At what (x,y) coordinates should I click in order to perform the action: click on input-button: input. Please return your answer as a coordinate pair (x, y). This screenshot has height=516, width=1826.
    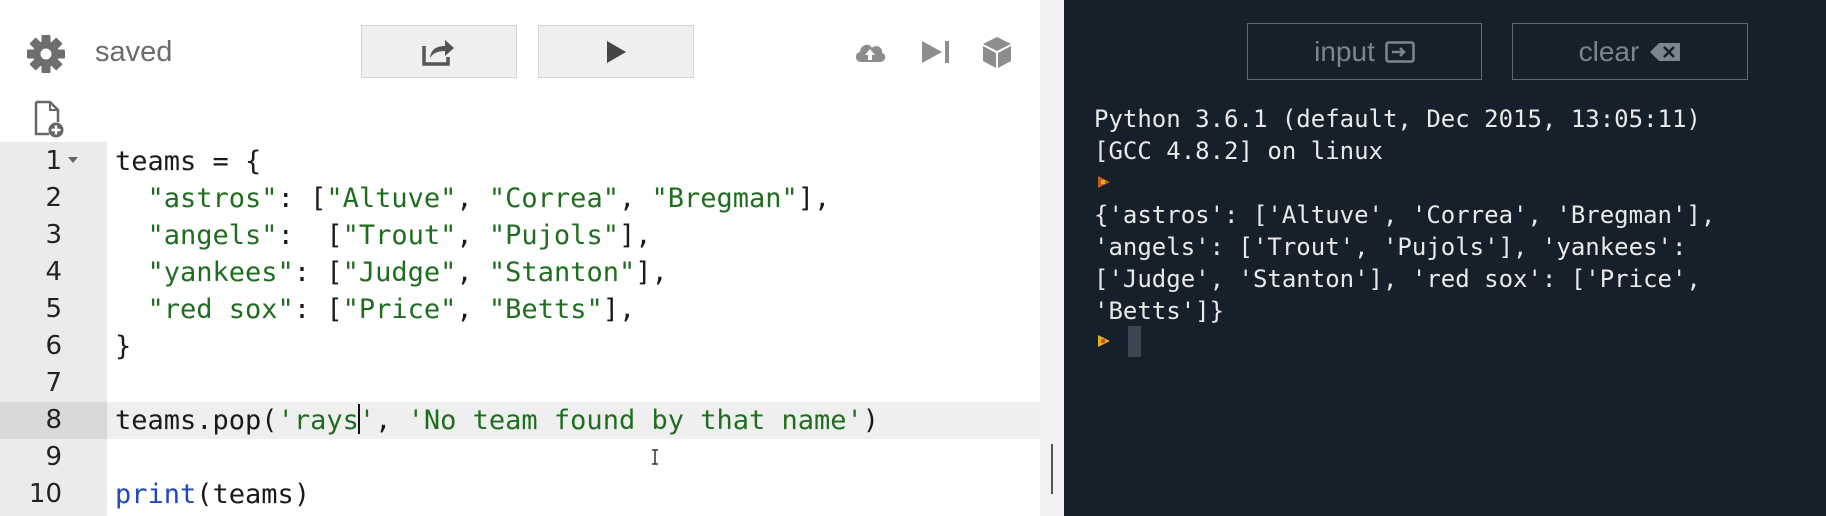
    Looking at the image, I should click on (1364, 51).